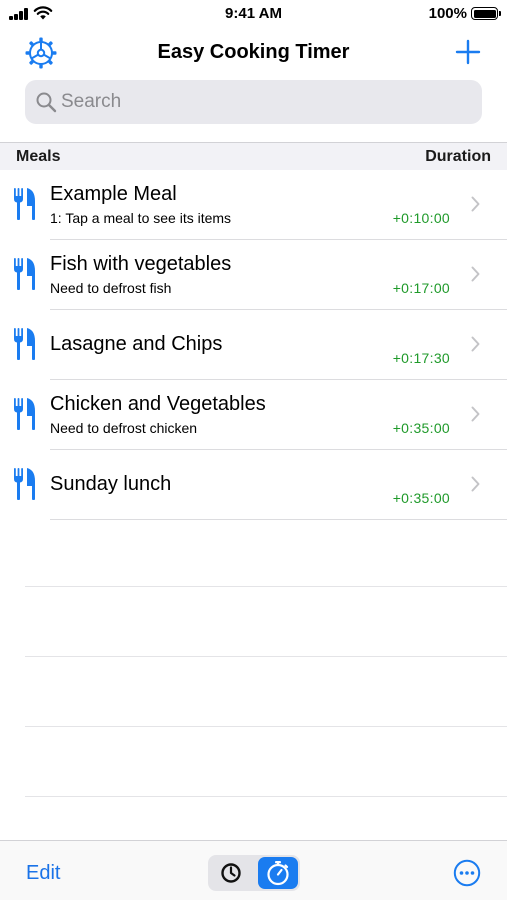 The height and width of the screenshot is (900, 507). I want to click on navigation-bar: Easy Cooking Timer, so click(253, 53).